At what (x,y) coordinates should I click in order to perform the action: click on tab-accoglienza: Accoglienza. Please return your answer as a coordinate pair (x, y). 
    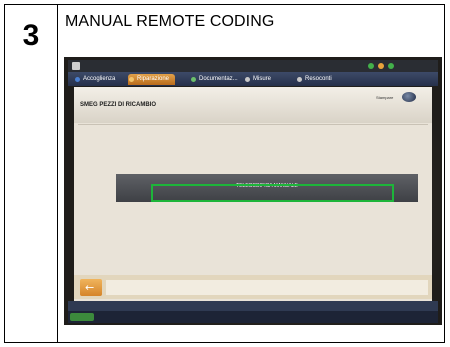
    Looking at the image, I should click on (94, 79).